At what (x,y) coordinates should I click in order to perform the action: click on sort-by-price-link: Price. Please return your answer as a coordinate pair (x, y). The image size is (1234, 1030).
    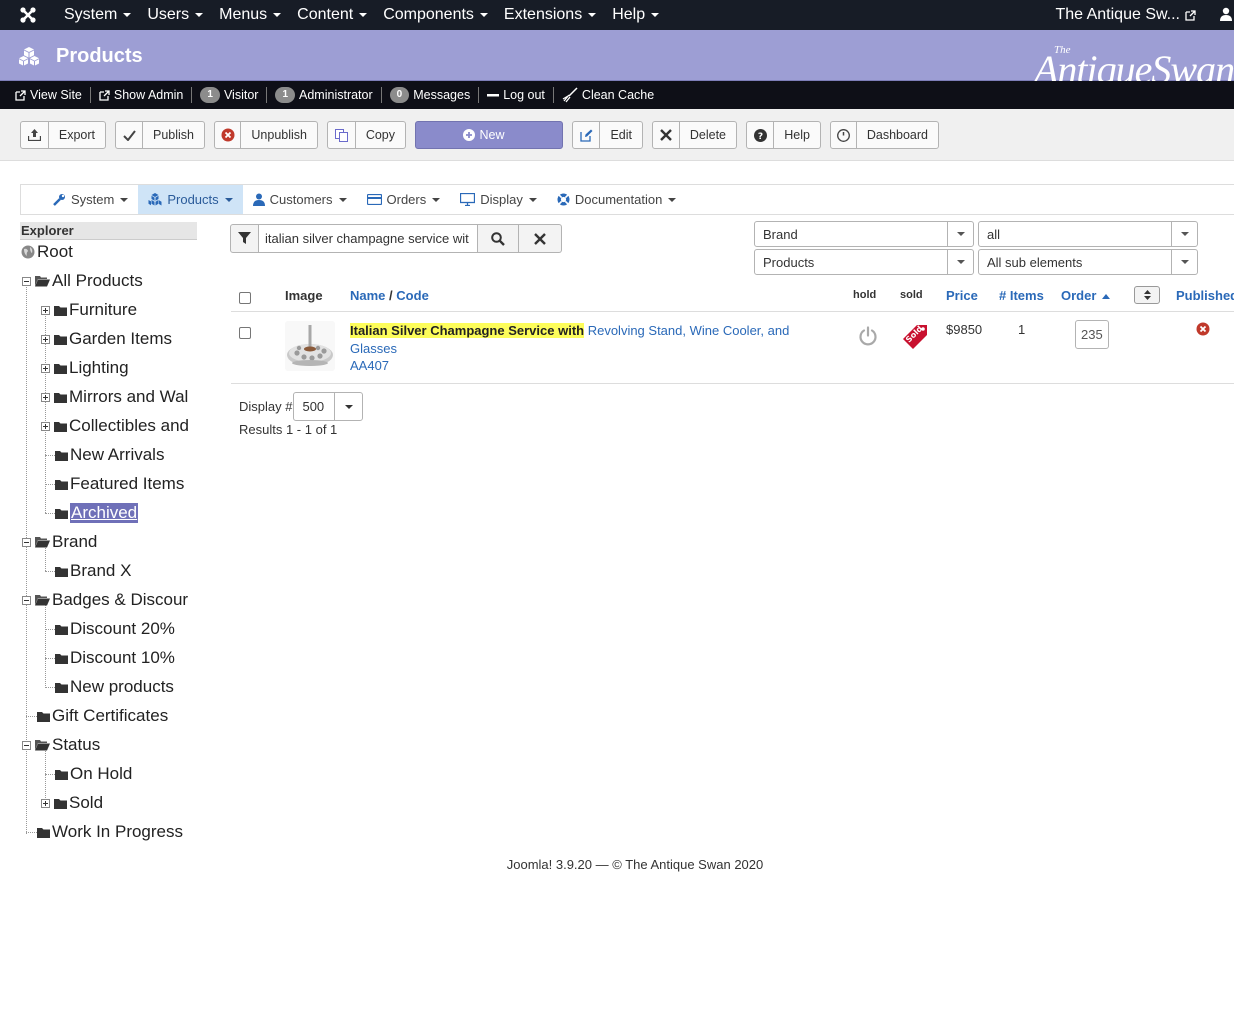
    Looking at the image, I should click on (962, 295).